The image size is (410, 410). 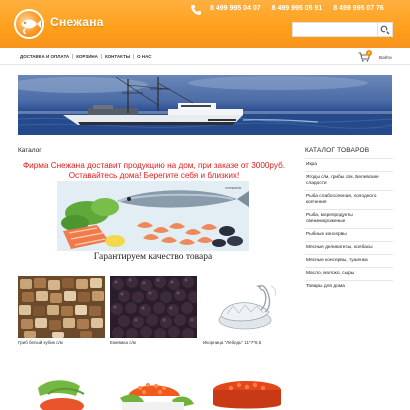 I want to click on cart-count-badge: 0, so click(x=369, y=53).